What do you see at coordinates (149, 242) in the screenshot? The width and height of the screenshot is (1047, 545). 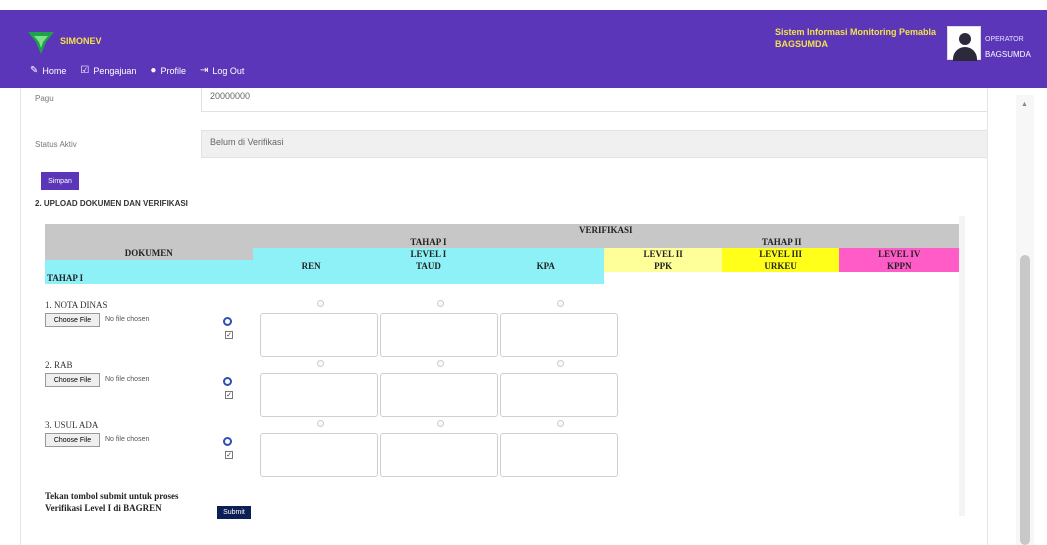 I see `dokumen-header: DOKUMEN` at bounding box center [149, 242].